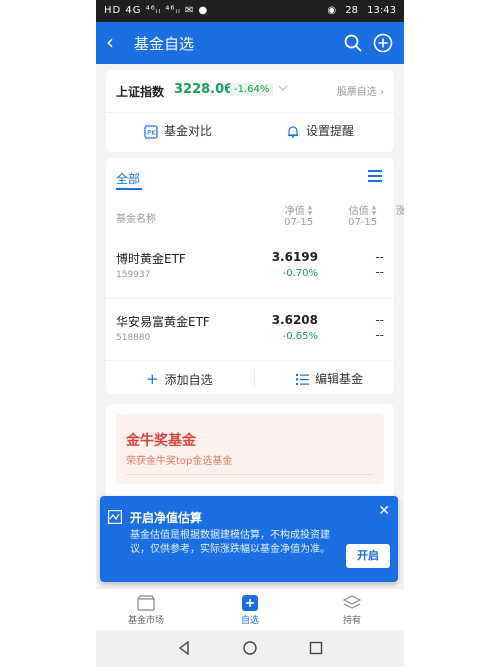 This screenshot has width=500, height=667. Describe the element at coordinates (351, 10) in the screenshot. I see `battery-icon: 28` at that location.